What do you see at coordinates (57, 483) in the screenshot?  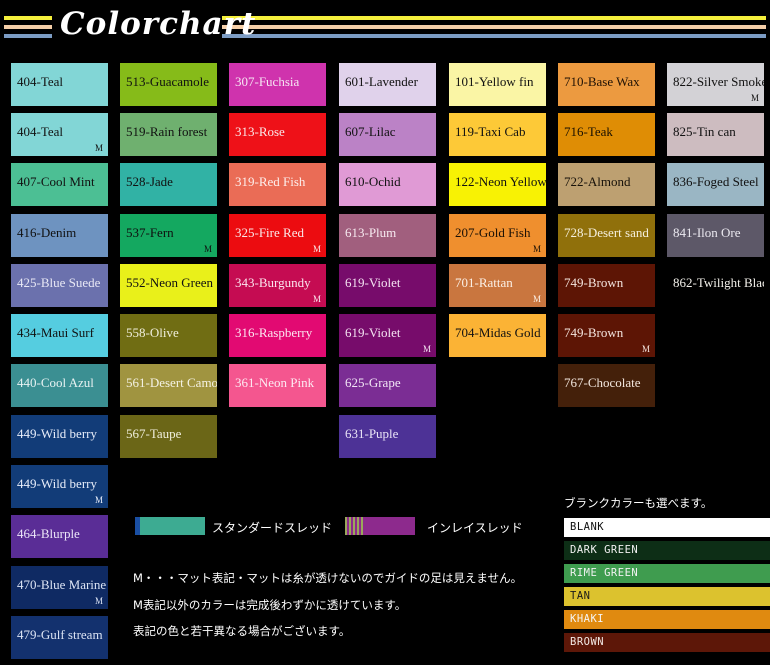 I see `color-swatch-label: 449-Wild berry` at bounding box center [57, 483].